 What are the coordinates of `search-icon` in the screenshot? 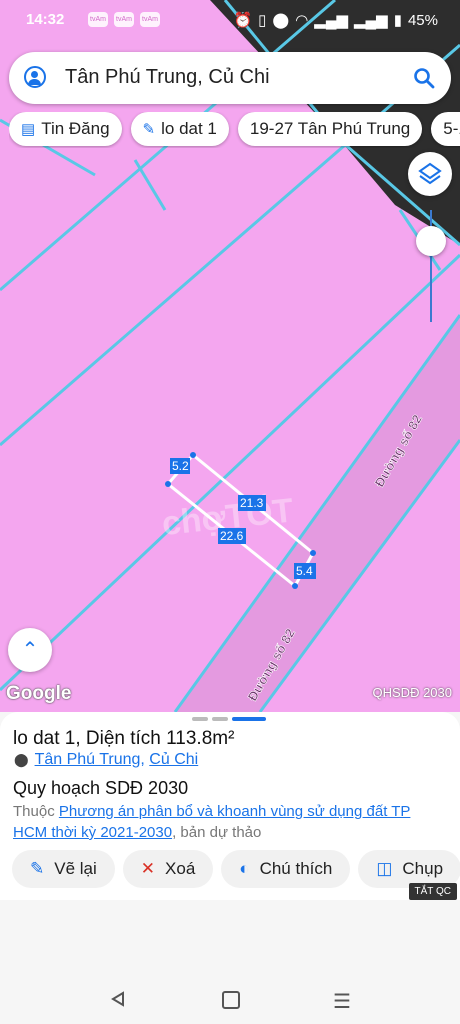 It's located at (424, 78).